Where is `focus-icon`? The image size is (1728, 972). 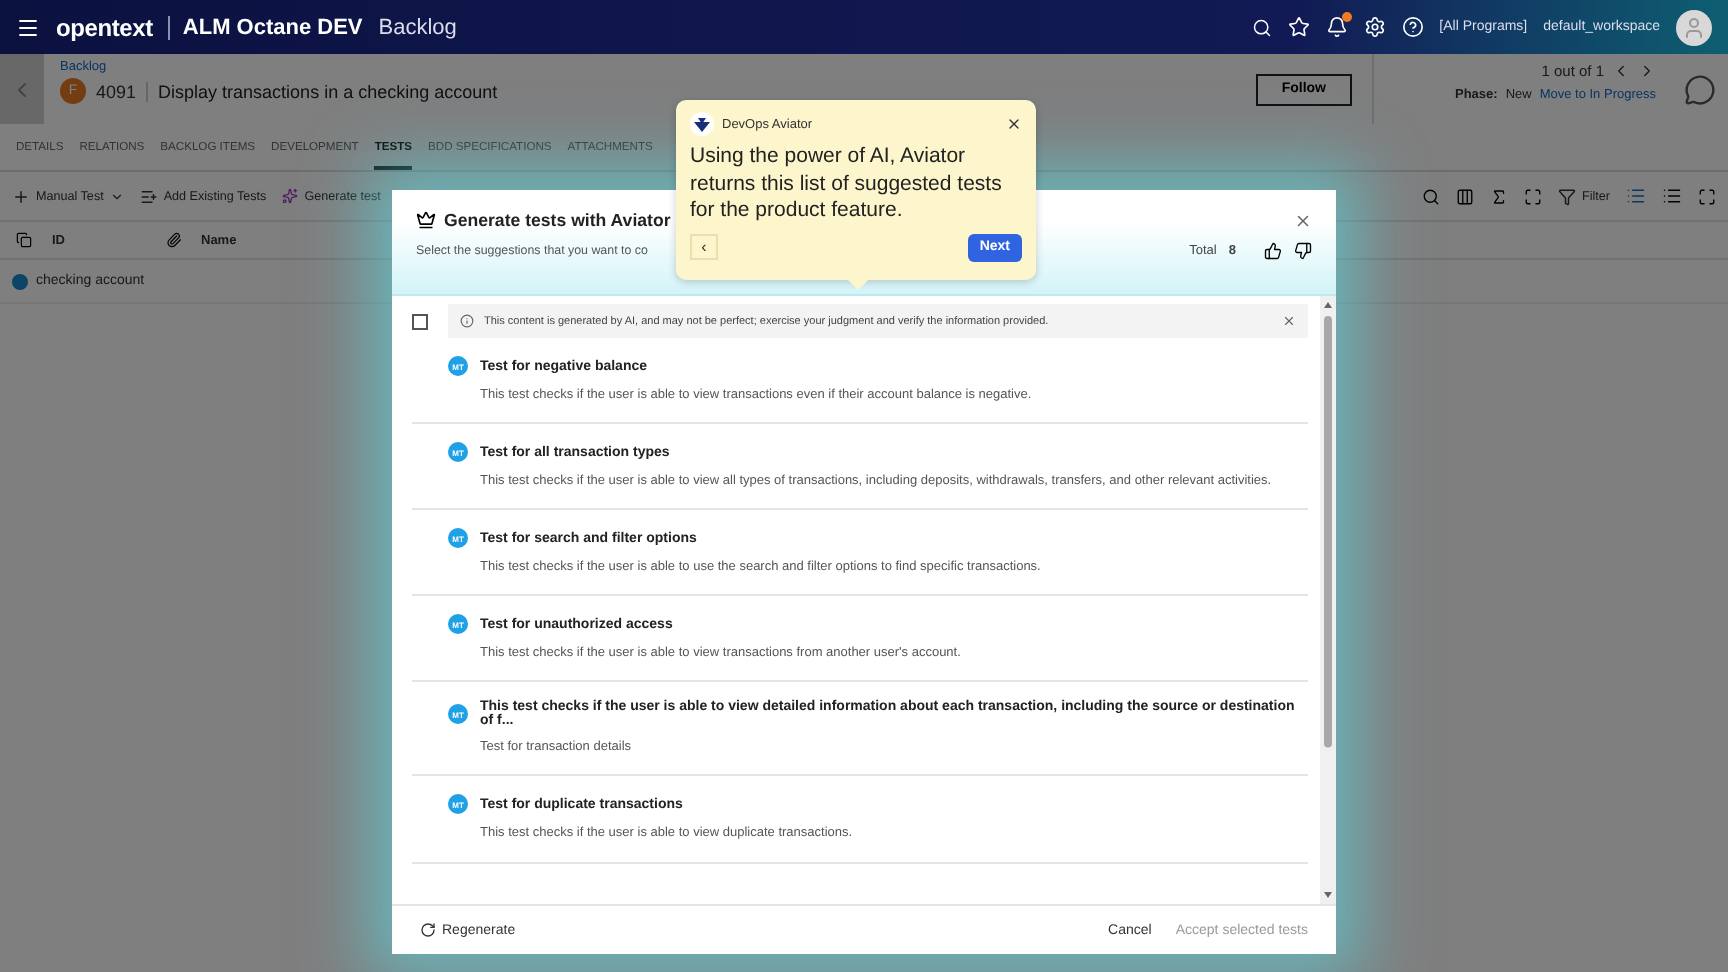 focus-icon is located at coordinates (1533, 196).